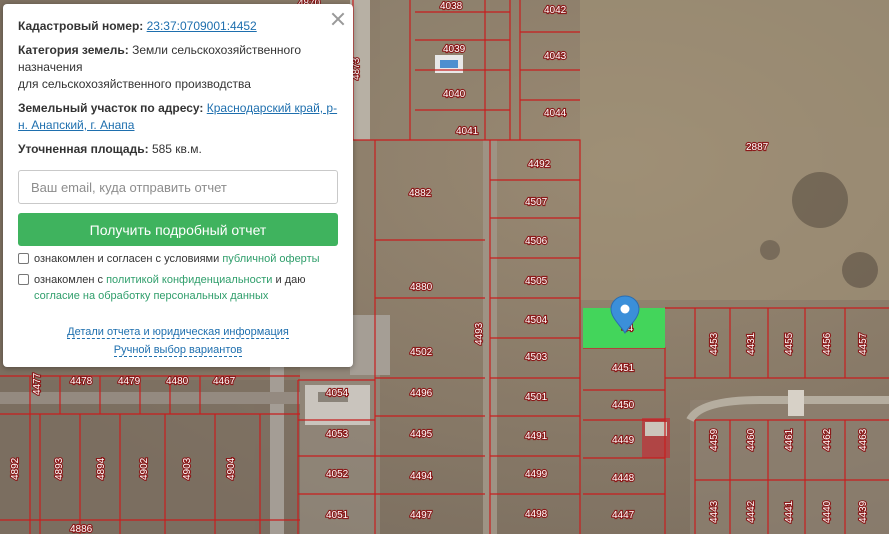 The height and width of the screenshot is (534, 889). I want to click on parcel-label: 4479, so click(129, 381).